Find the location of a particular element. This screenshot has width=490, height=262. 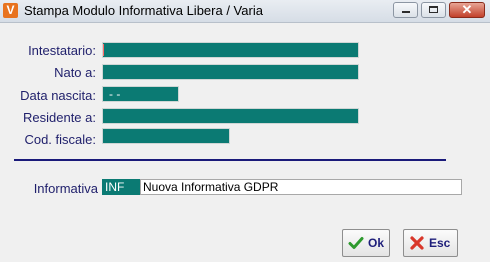

close-button: ✕ is located at coordinates (467, 10).